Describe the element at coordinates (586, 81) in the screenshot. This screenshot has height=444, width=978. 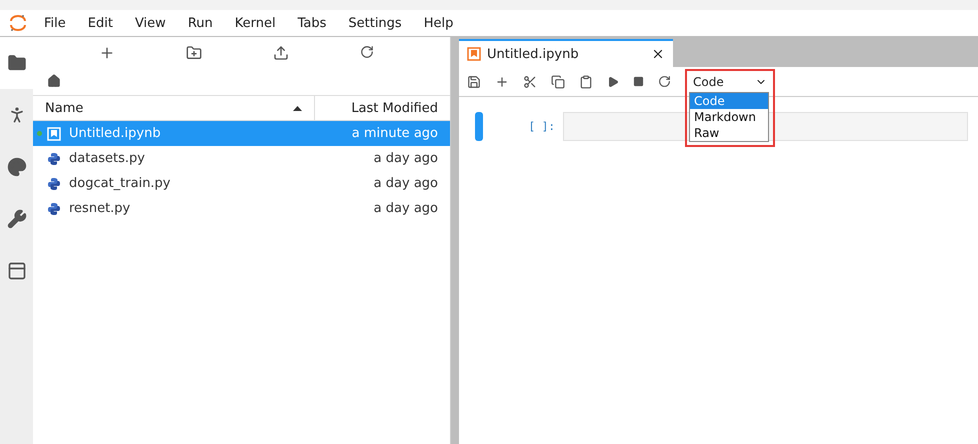
I see `paste-icon` at that location.